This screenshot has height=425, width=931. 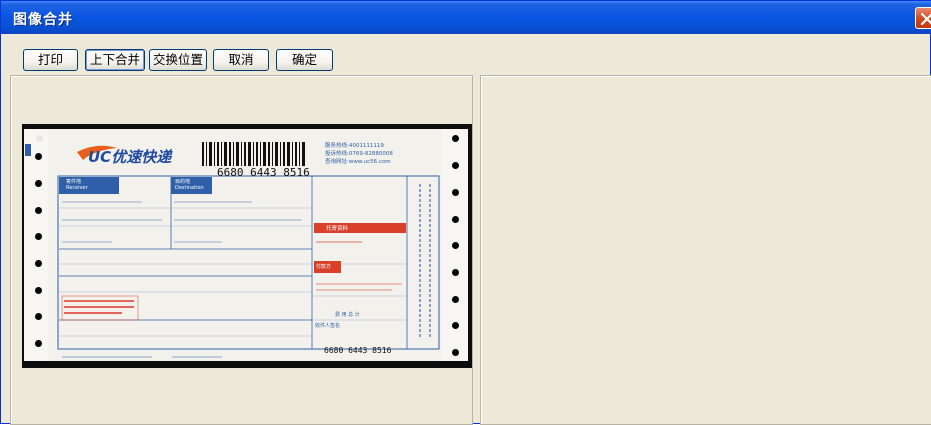 I want to click on destination-label-en: Destination, so click(x=189, y=188).